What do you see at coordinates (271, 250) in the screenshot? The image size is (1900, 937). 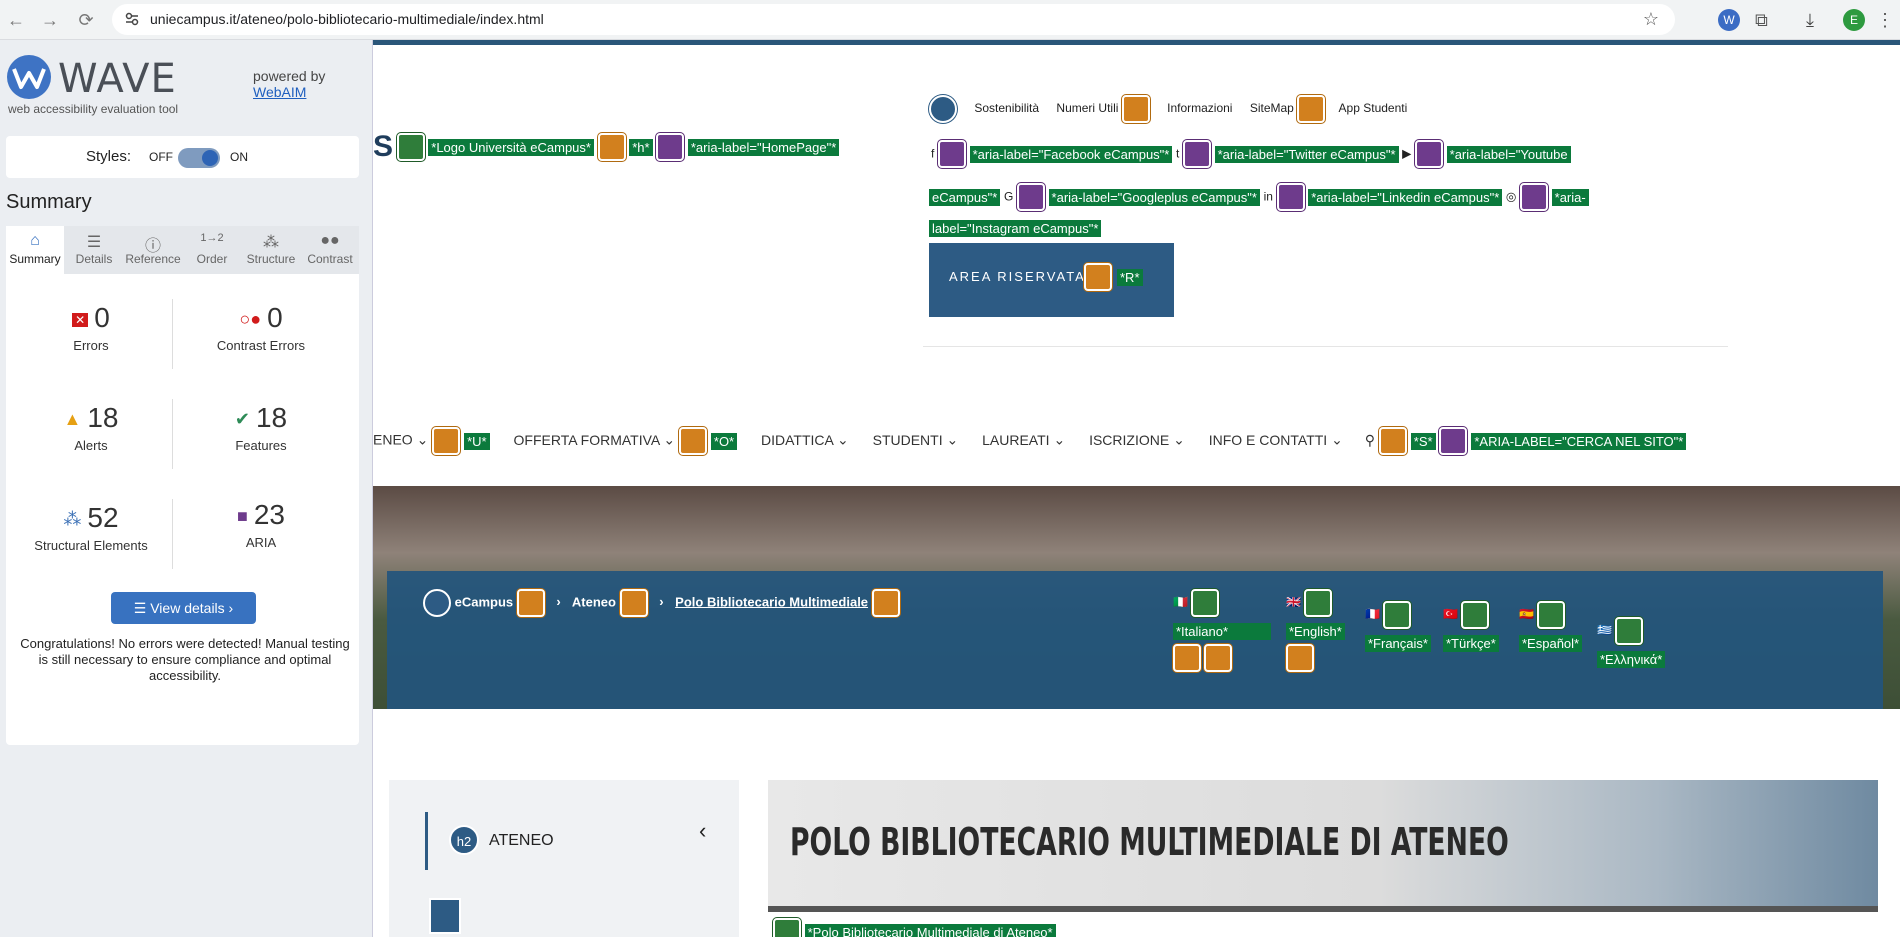 I see `tab-structure: ⁂ Structure` at bounding box center [271, 250].